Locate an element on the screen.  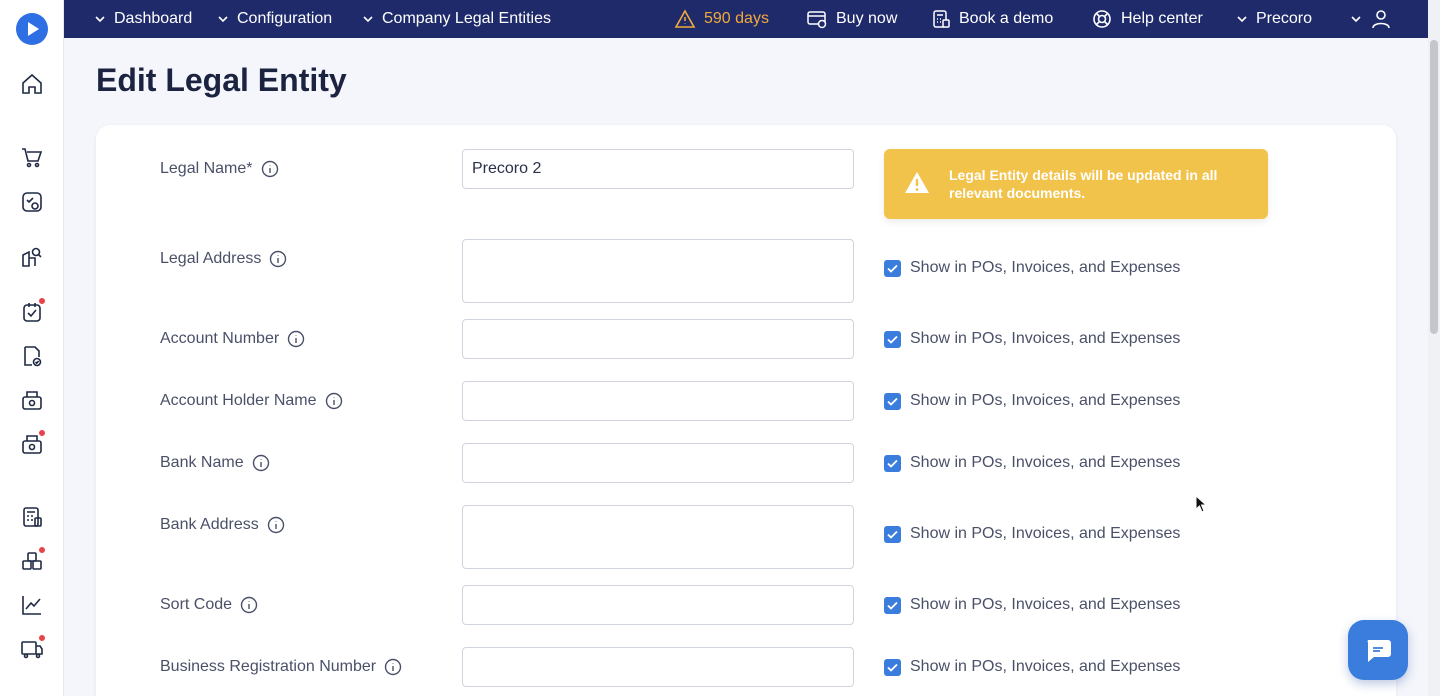
company-name: Precoro is located at coordinates (1284, 18).